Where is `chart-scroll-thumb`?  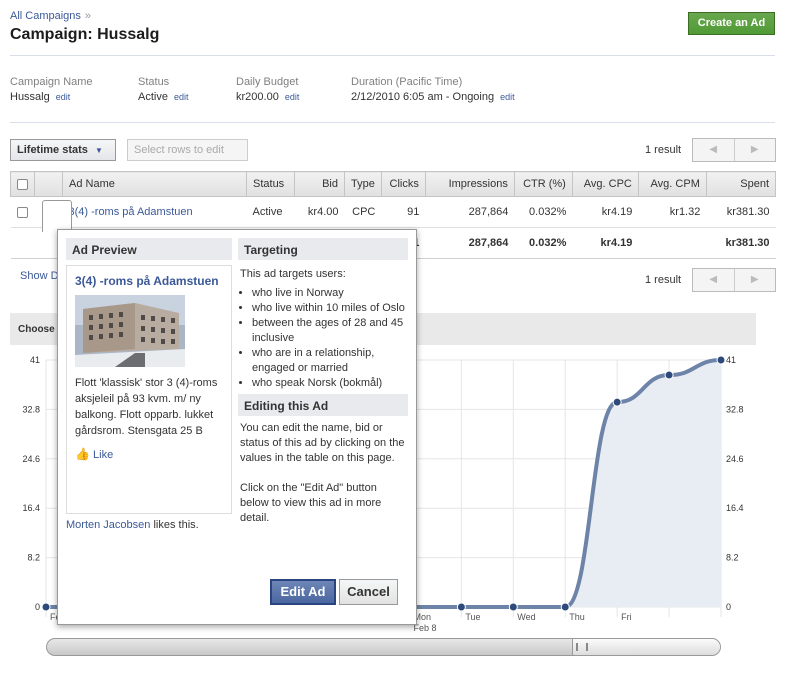 chart-scroll-thumb is located at coordinates (646, 647).